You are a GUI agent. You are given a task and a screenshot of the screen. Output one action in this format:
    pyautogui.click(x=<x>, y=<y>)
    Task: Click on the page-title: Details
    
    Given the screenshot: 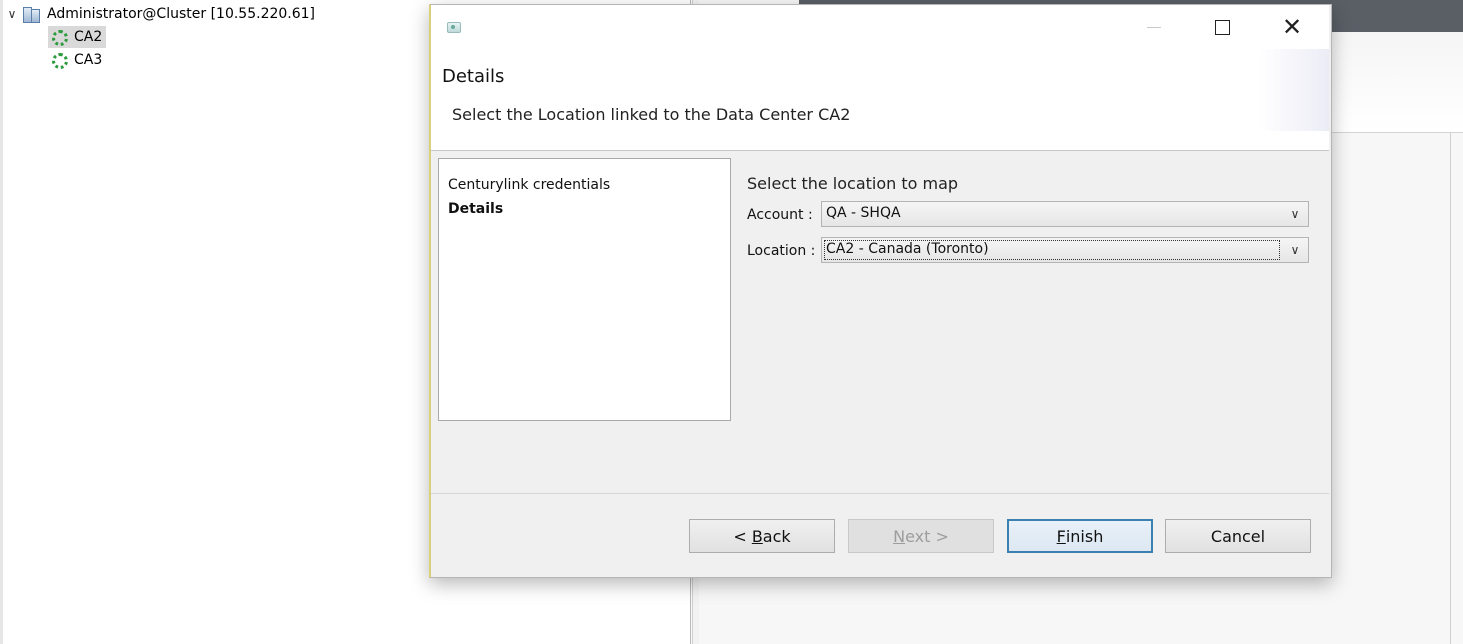 What is the action you would take?
    pyautogui.click(x=473, y=76)
    